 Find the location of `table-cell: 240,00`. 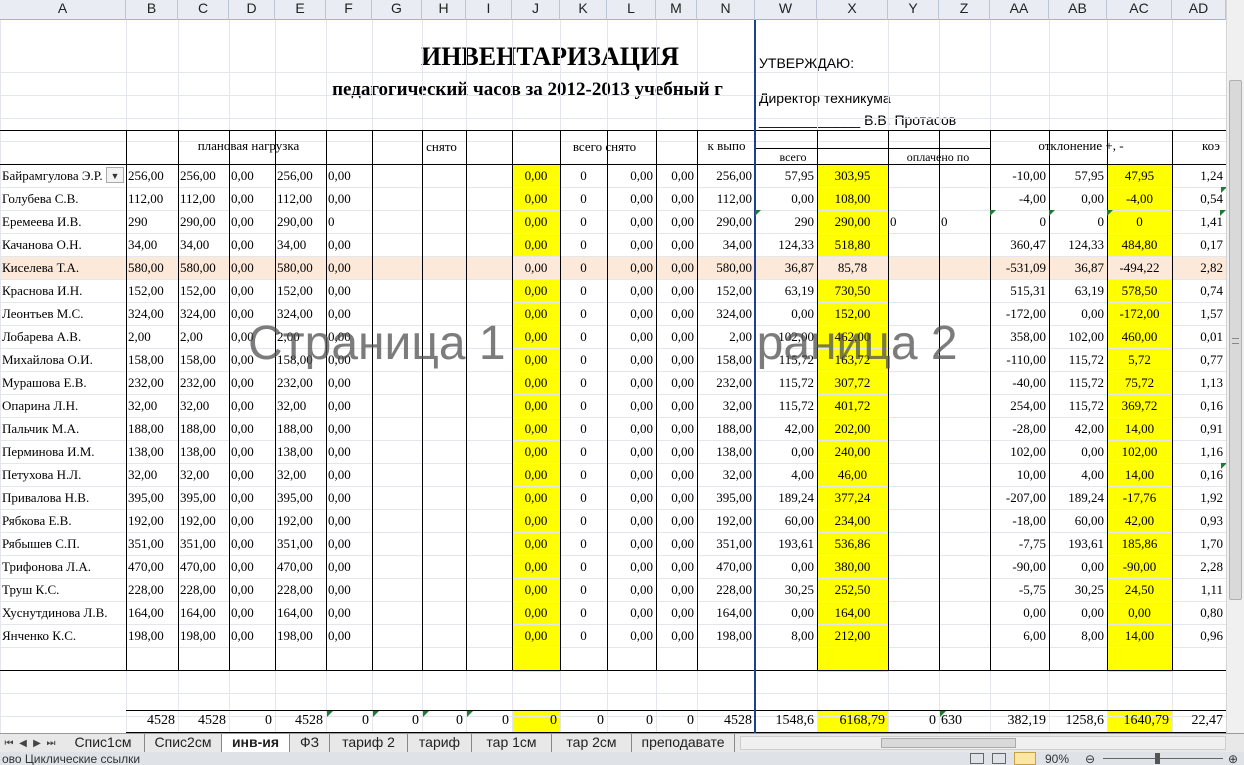

table-cell: 240,00 is located at coordinates (852, 452).